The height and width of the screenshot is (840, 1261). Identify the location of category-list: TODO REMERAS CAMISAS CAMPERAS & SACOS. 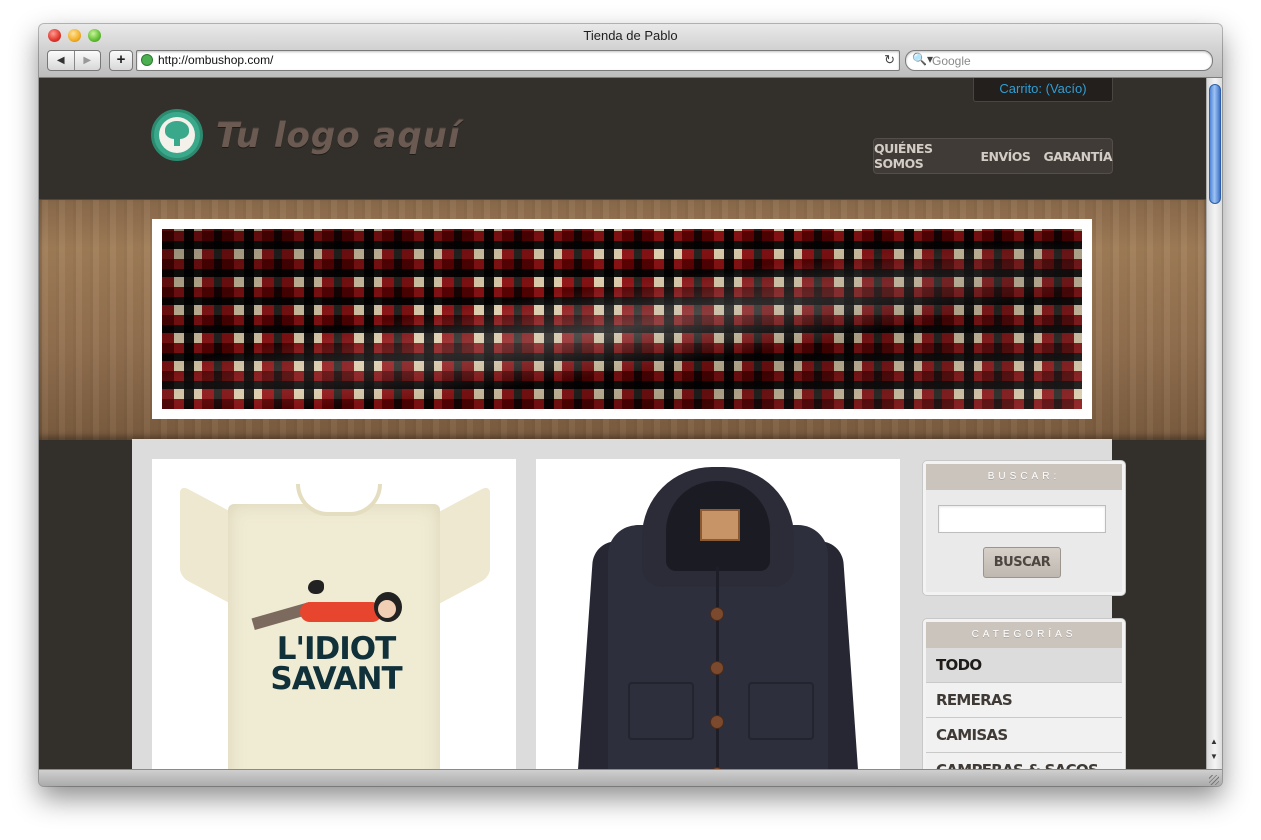
(1024, 708).